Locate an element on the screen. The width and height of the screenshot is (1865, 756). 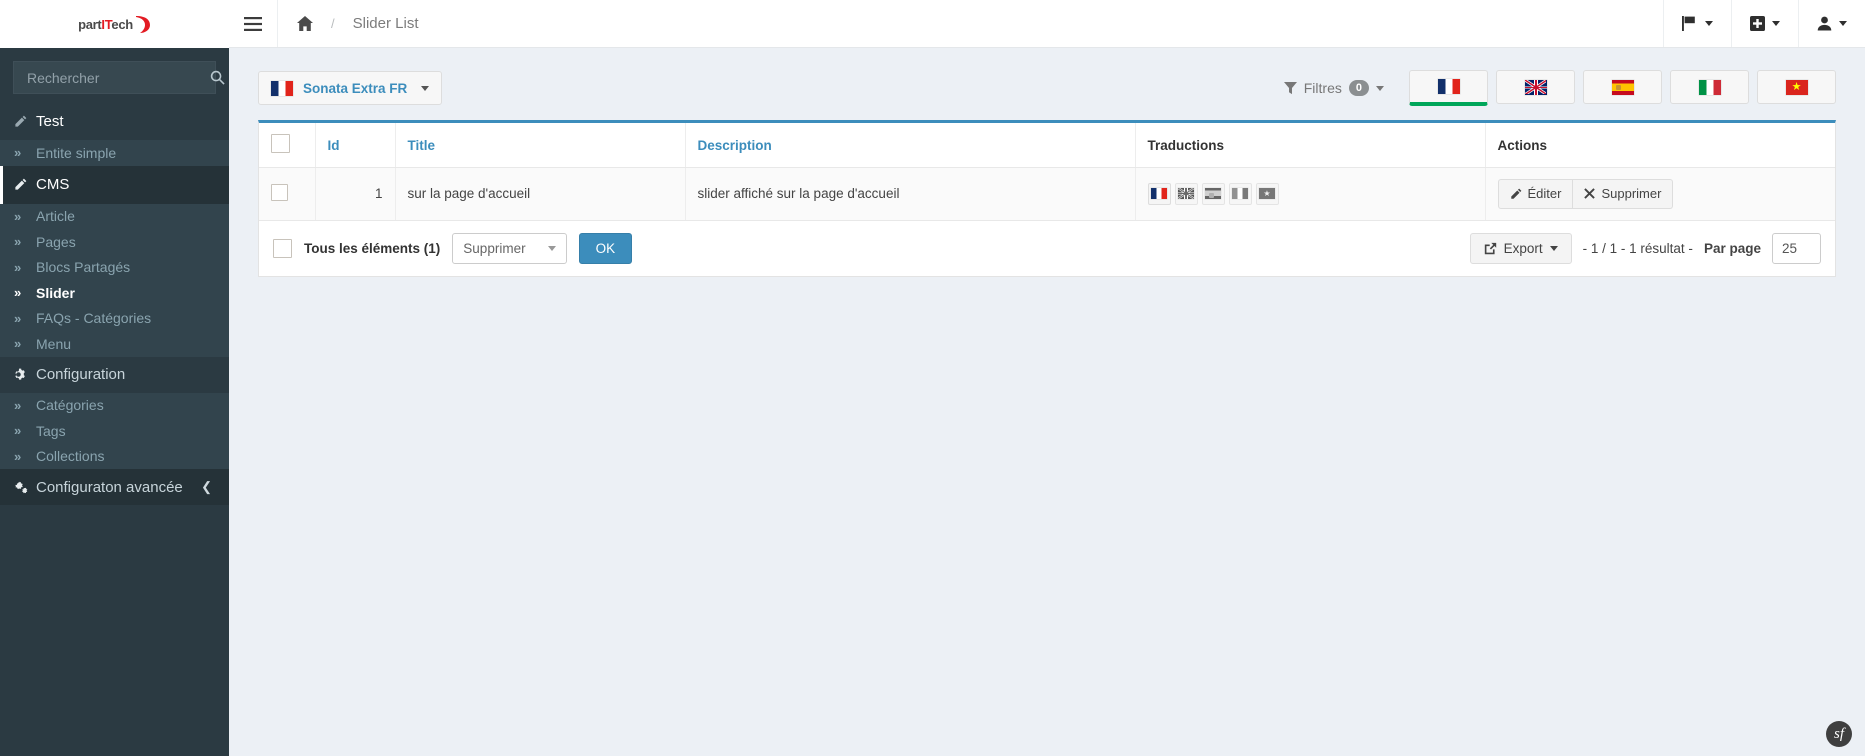
column-header-checkbox is located at coordinates (287, 145).